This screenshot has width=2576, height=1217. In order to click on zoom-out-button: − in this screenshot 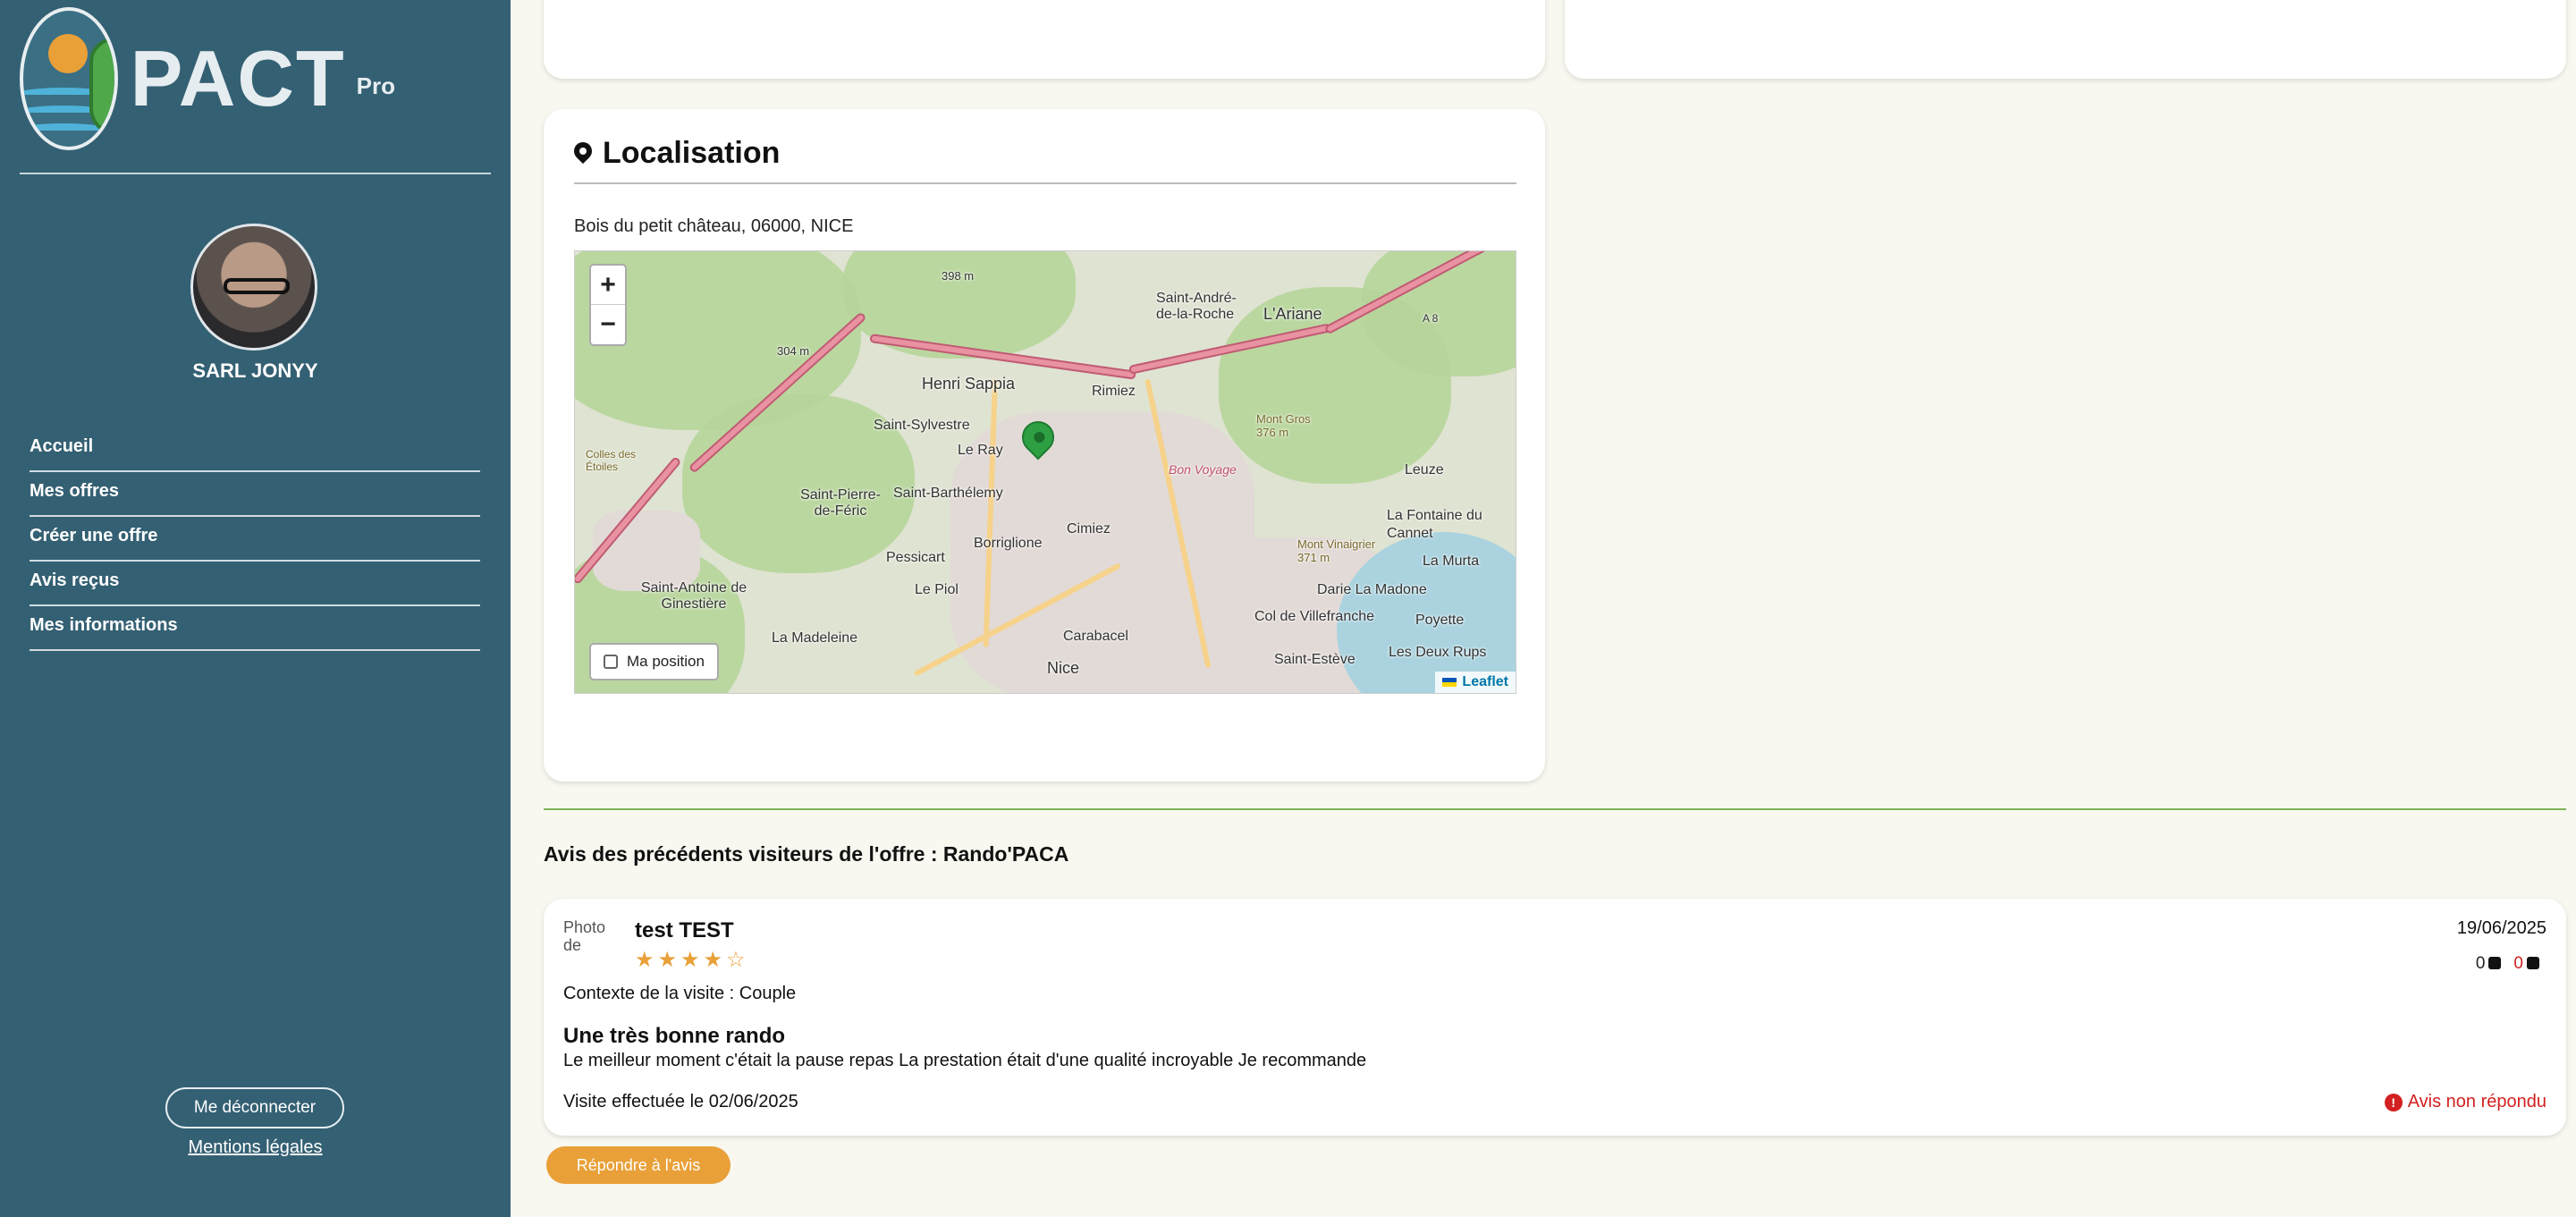, I will do `click(608, 324)`.